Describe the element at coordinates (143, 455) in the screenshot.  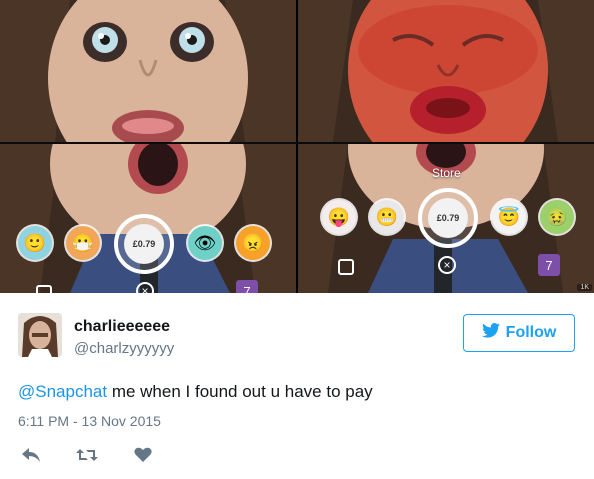
I see `heart-icon` at that location.